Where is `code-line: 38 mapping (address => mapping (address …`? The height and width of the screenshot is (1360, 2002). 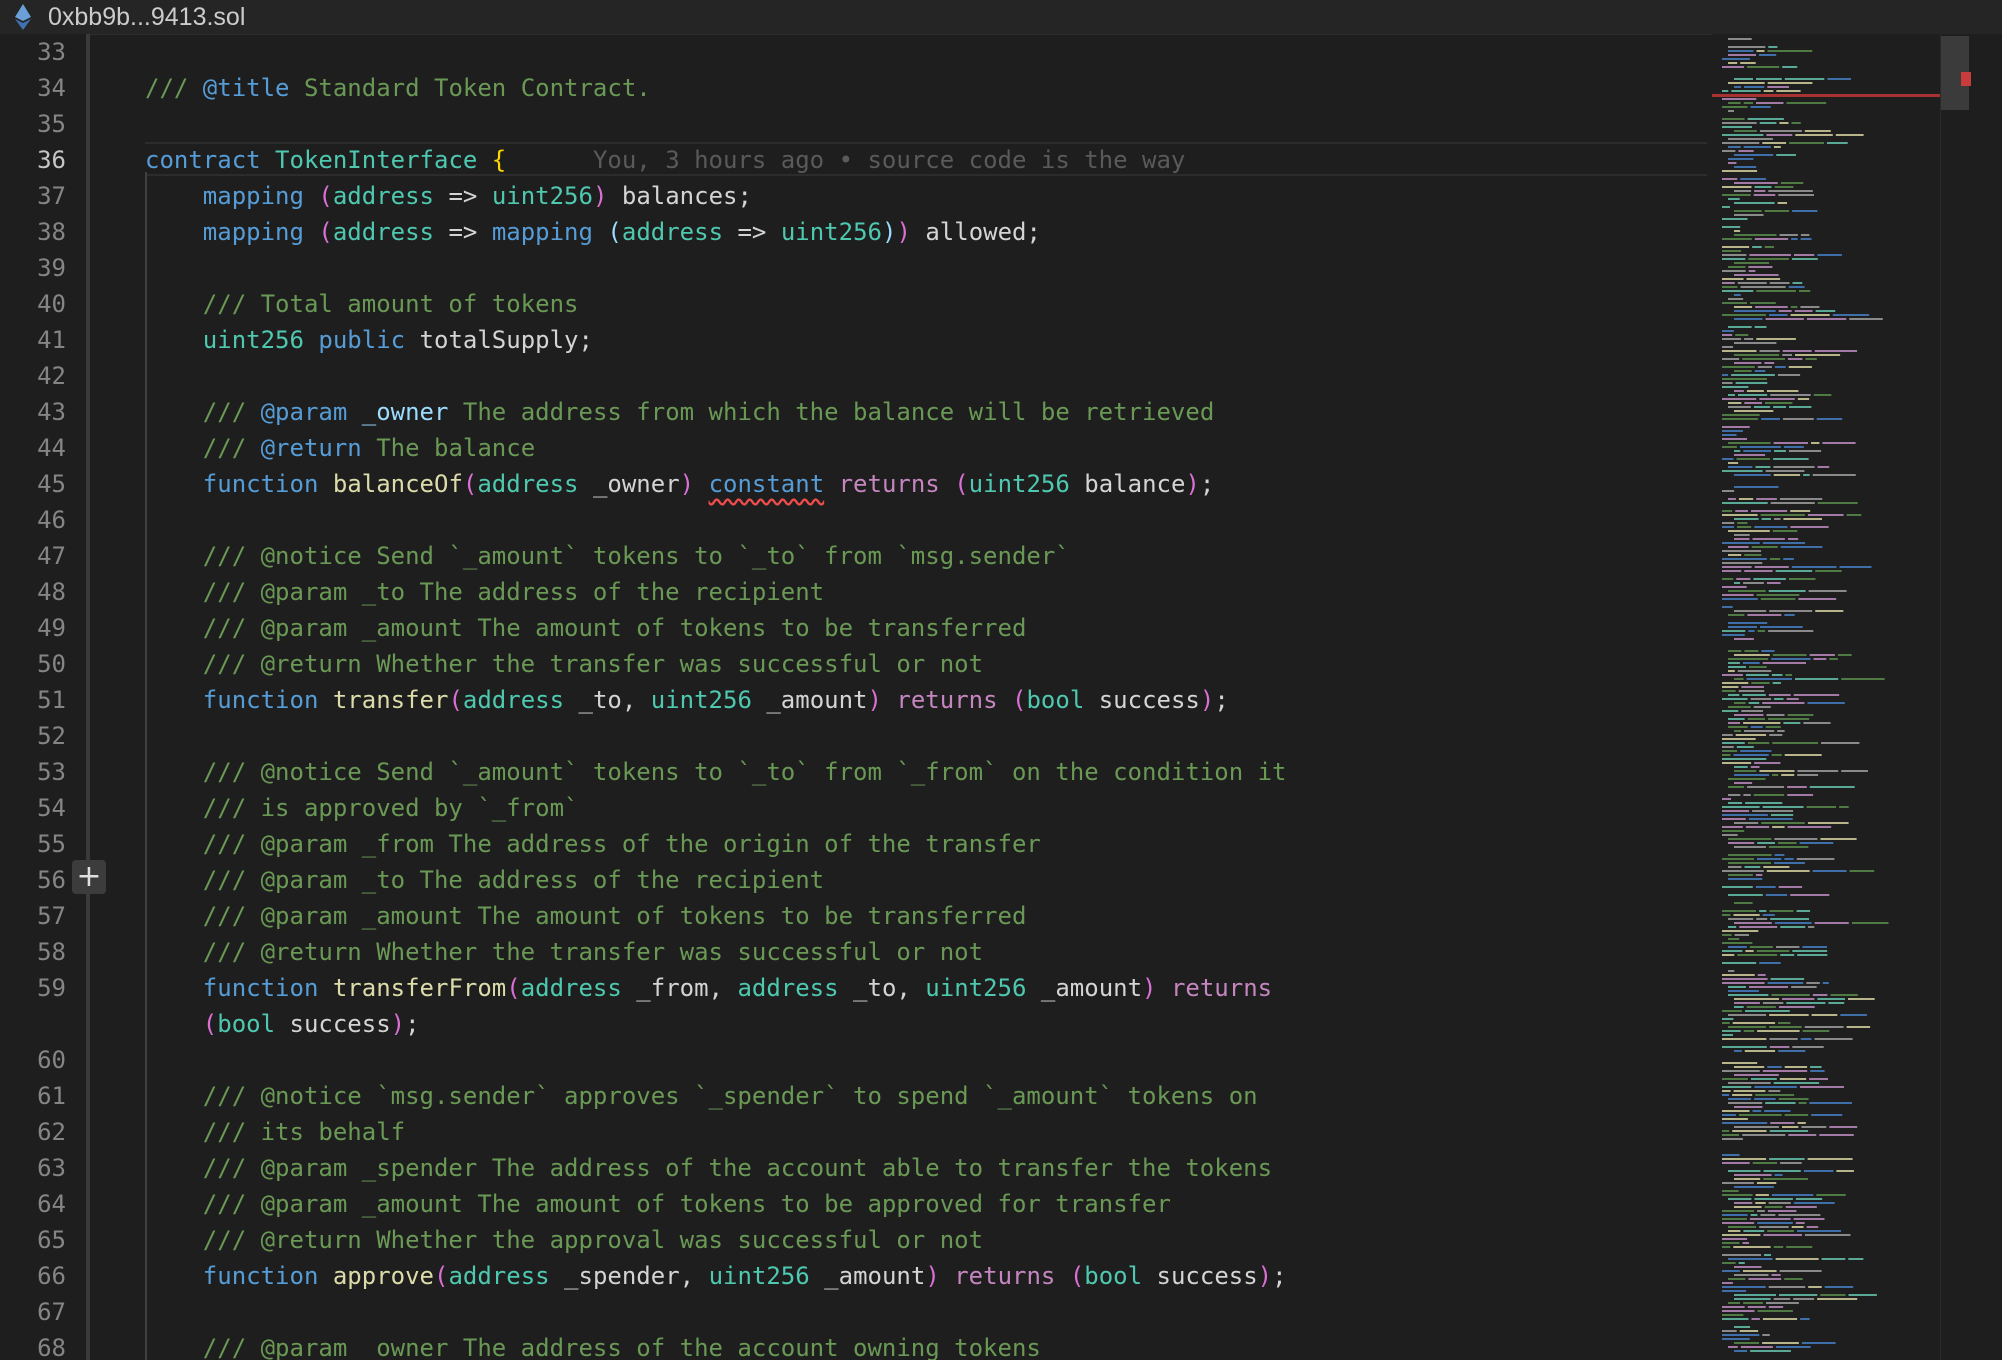 code-line: 38 mapping (address => mapping (address … is located at coordinates (855, 232).